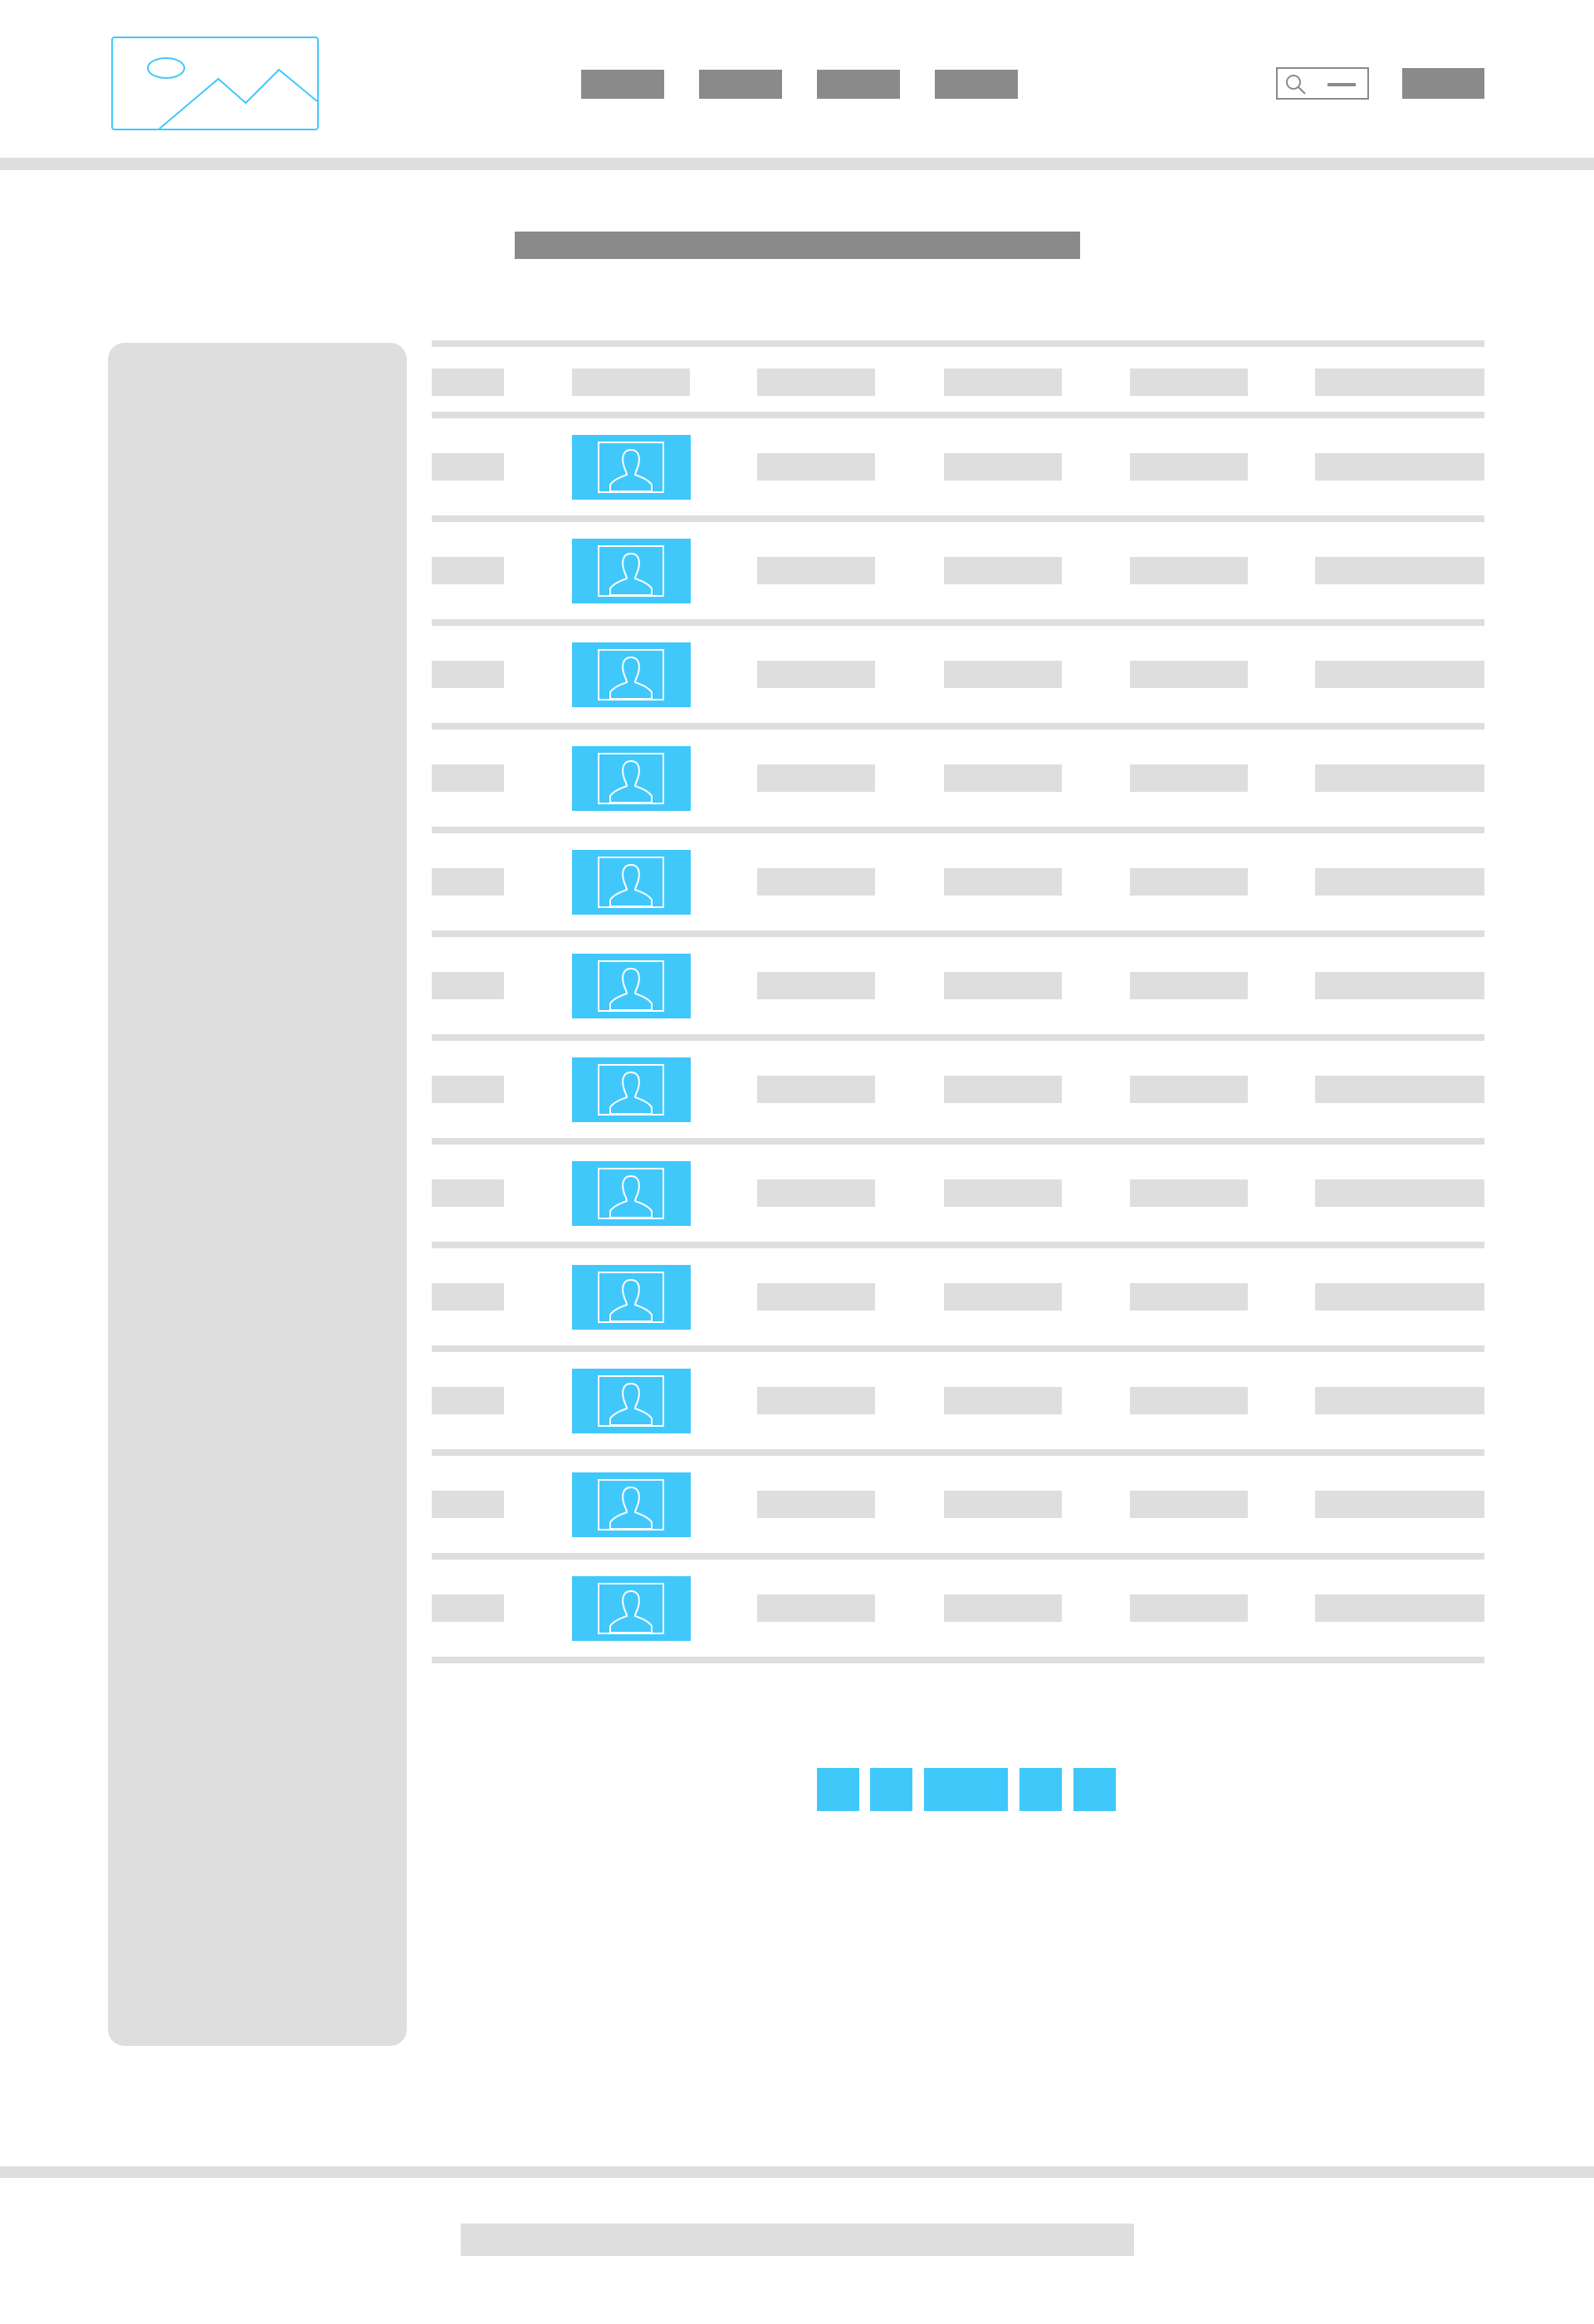 Image resolution: width=1594 pixels, height=2324 pixels. What do you see at coordinates (1342, 84) in the screenshot?
I see `search-placeholder` at bounding box center [1342, 84].